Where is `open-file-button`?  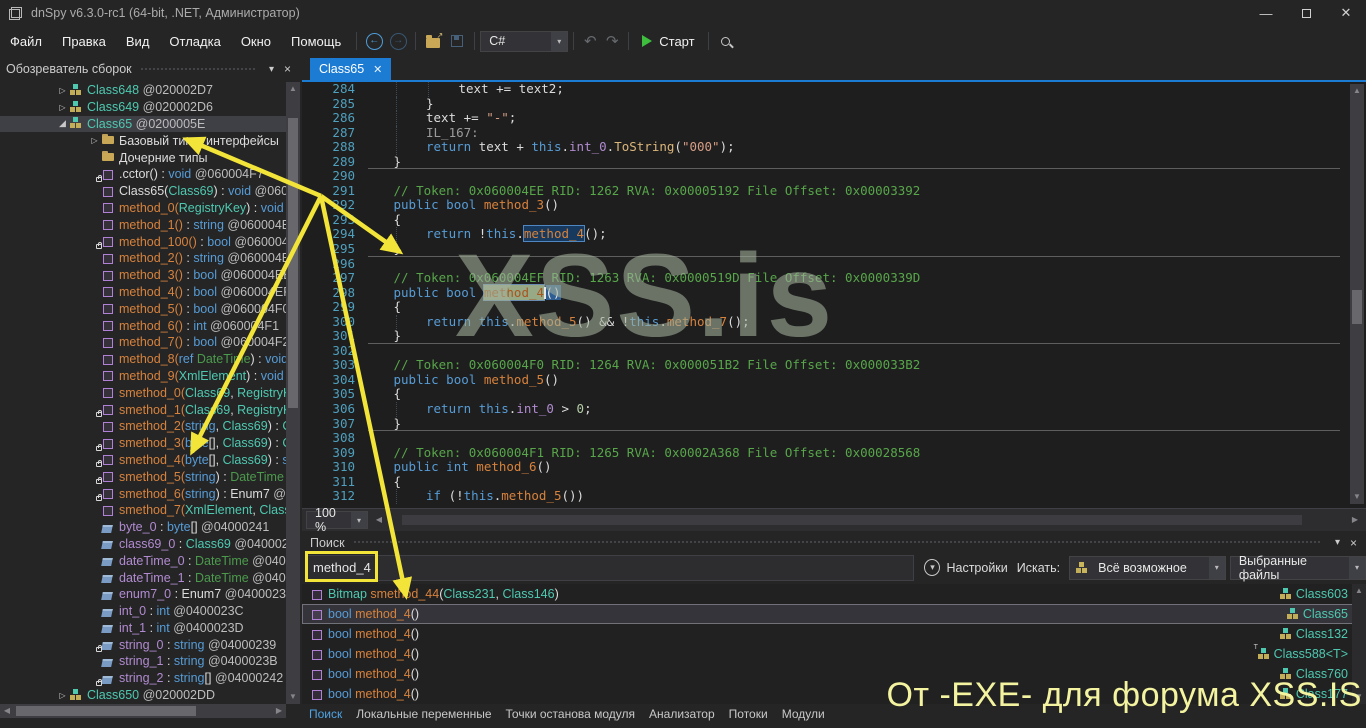
open-file-button is located at coordinates (433, 41).